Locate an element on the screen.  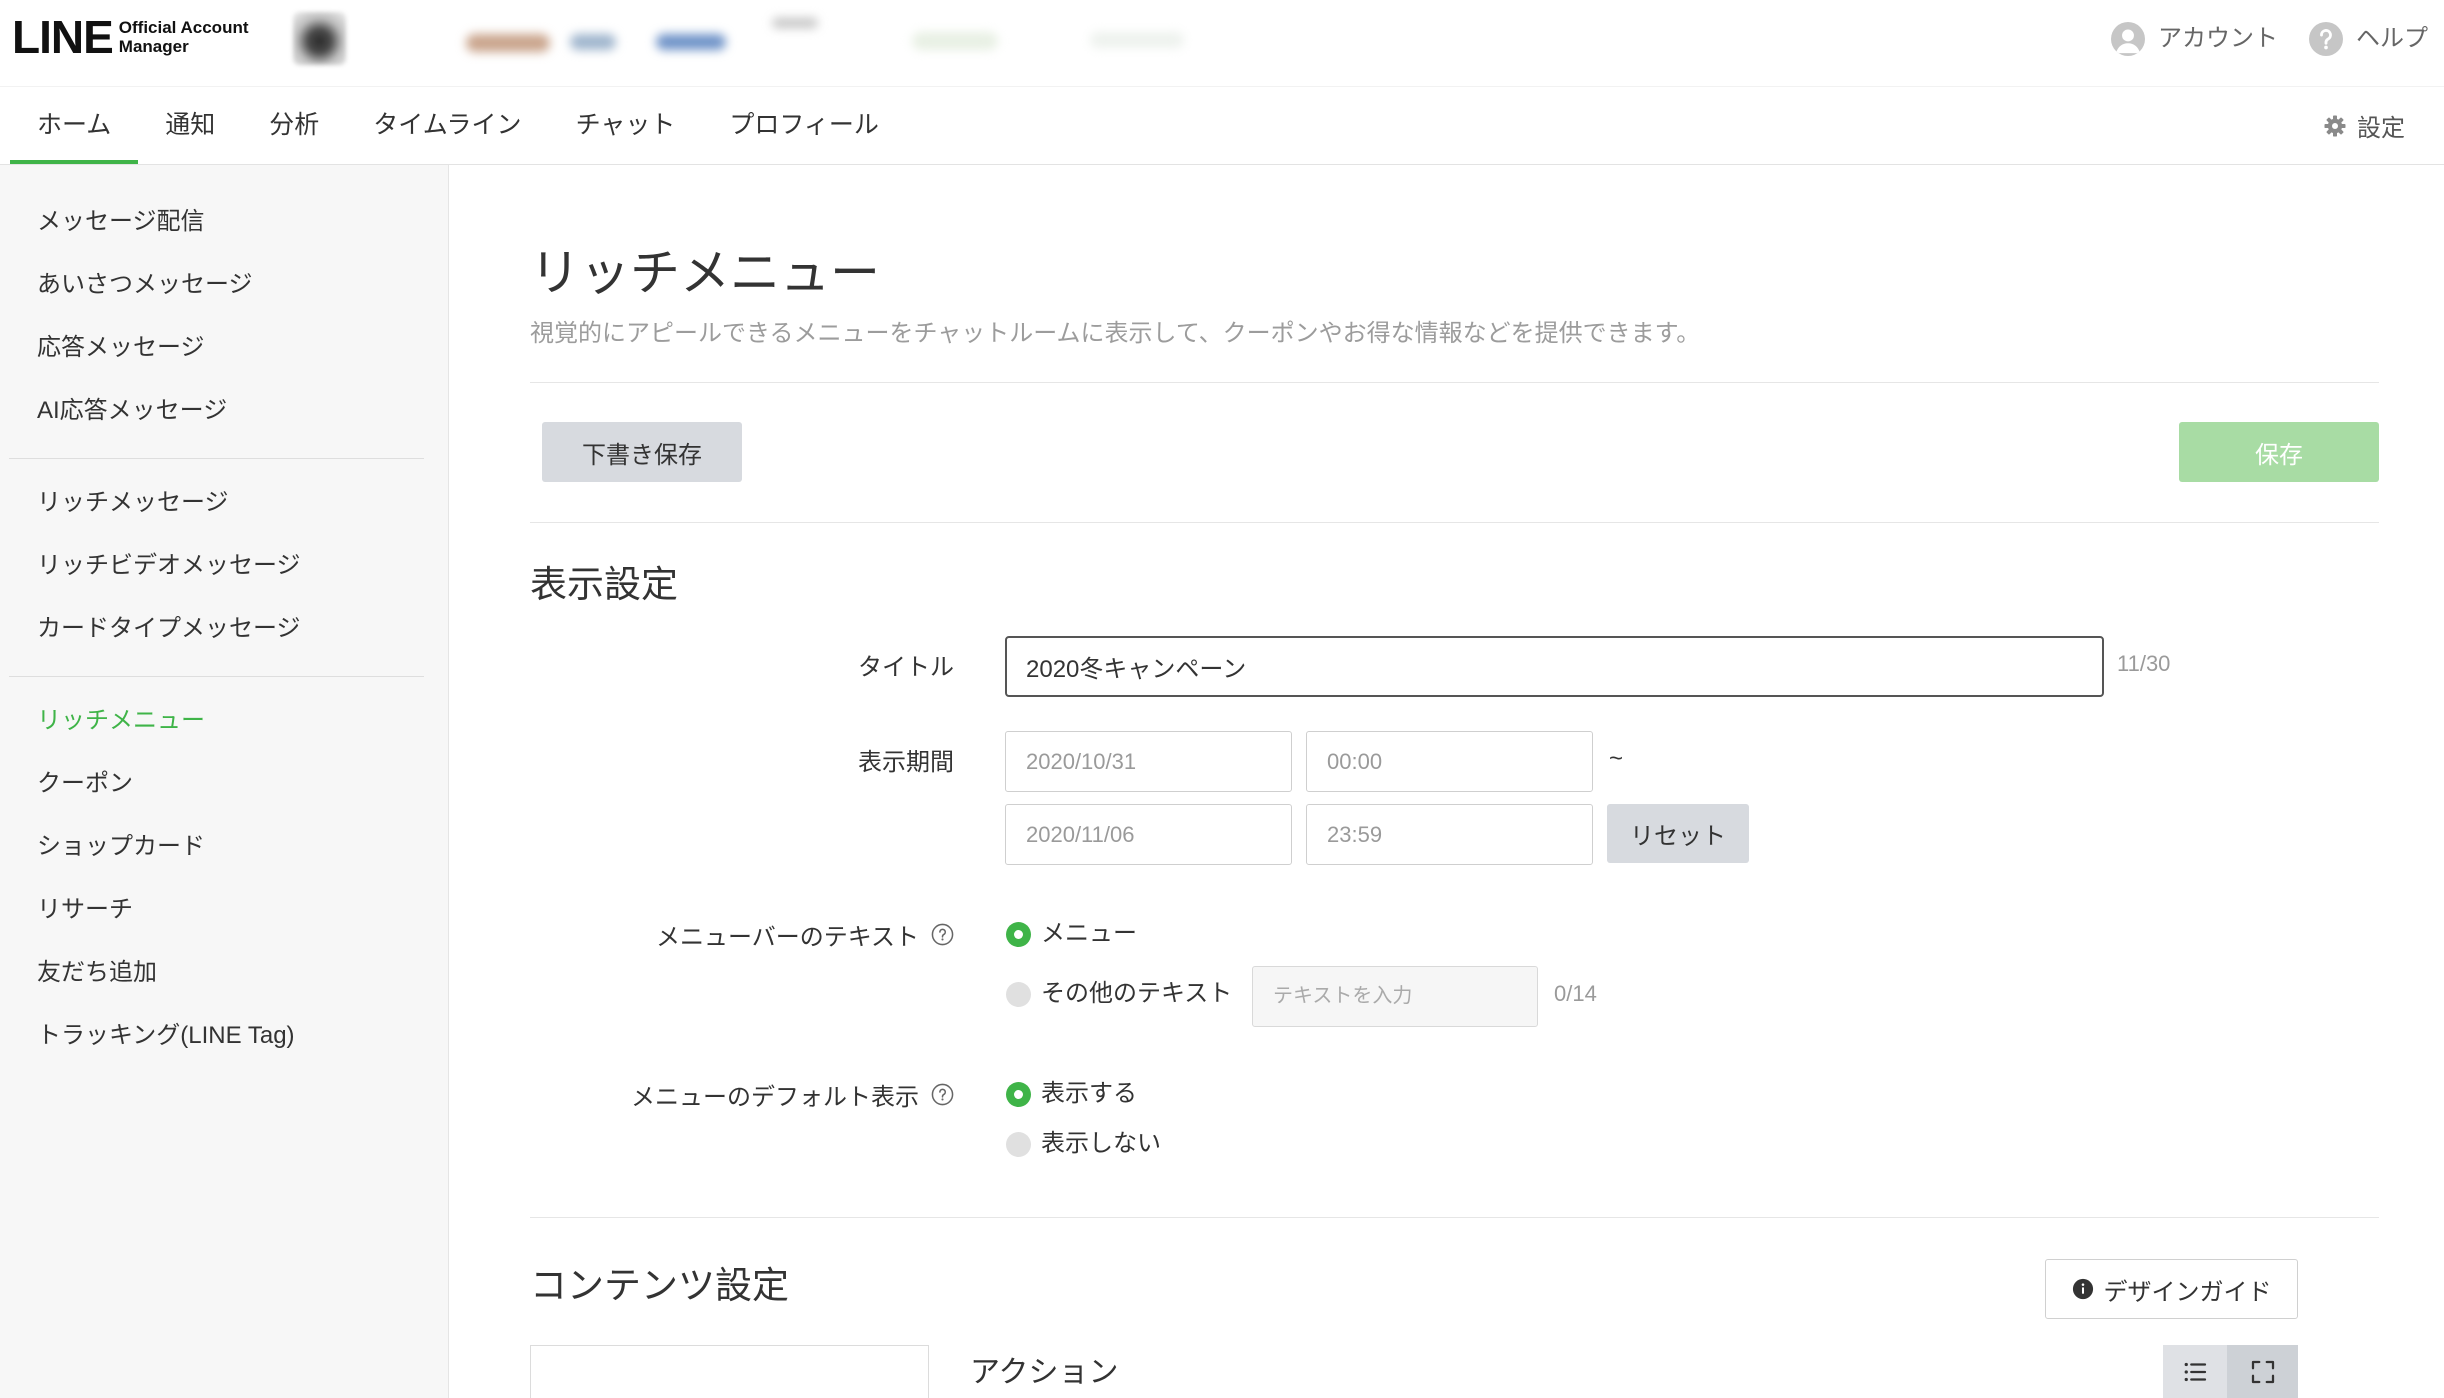
page-title: リッチメニュー is located at coordinates (705, 273).